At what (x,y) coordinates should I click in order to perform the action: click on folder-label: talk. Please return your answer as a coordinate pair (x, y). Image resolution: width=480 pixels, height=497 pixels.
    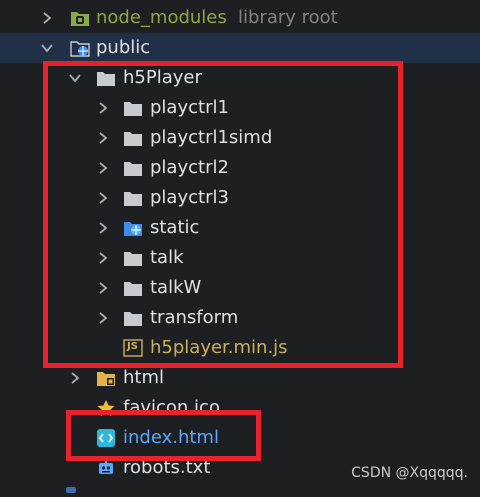
    Looking at the image, I should click on (167, 257).